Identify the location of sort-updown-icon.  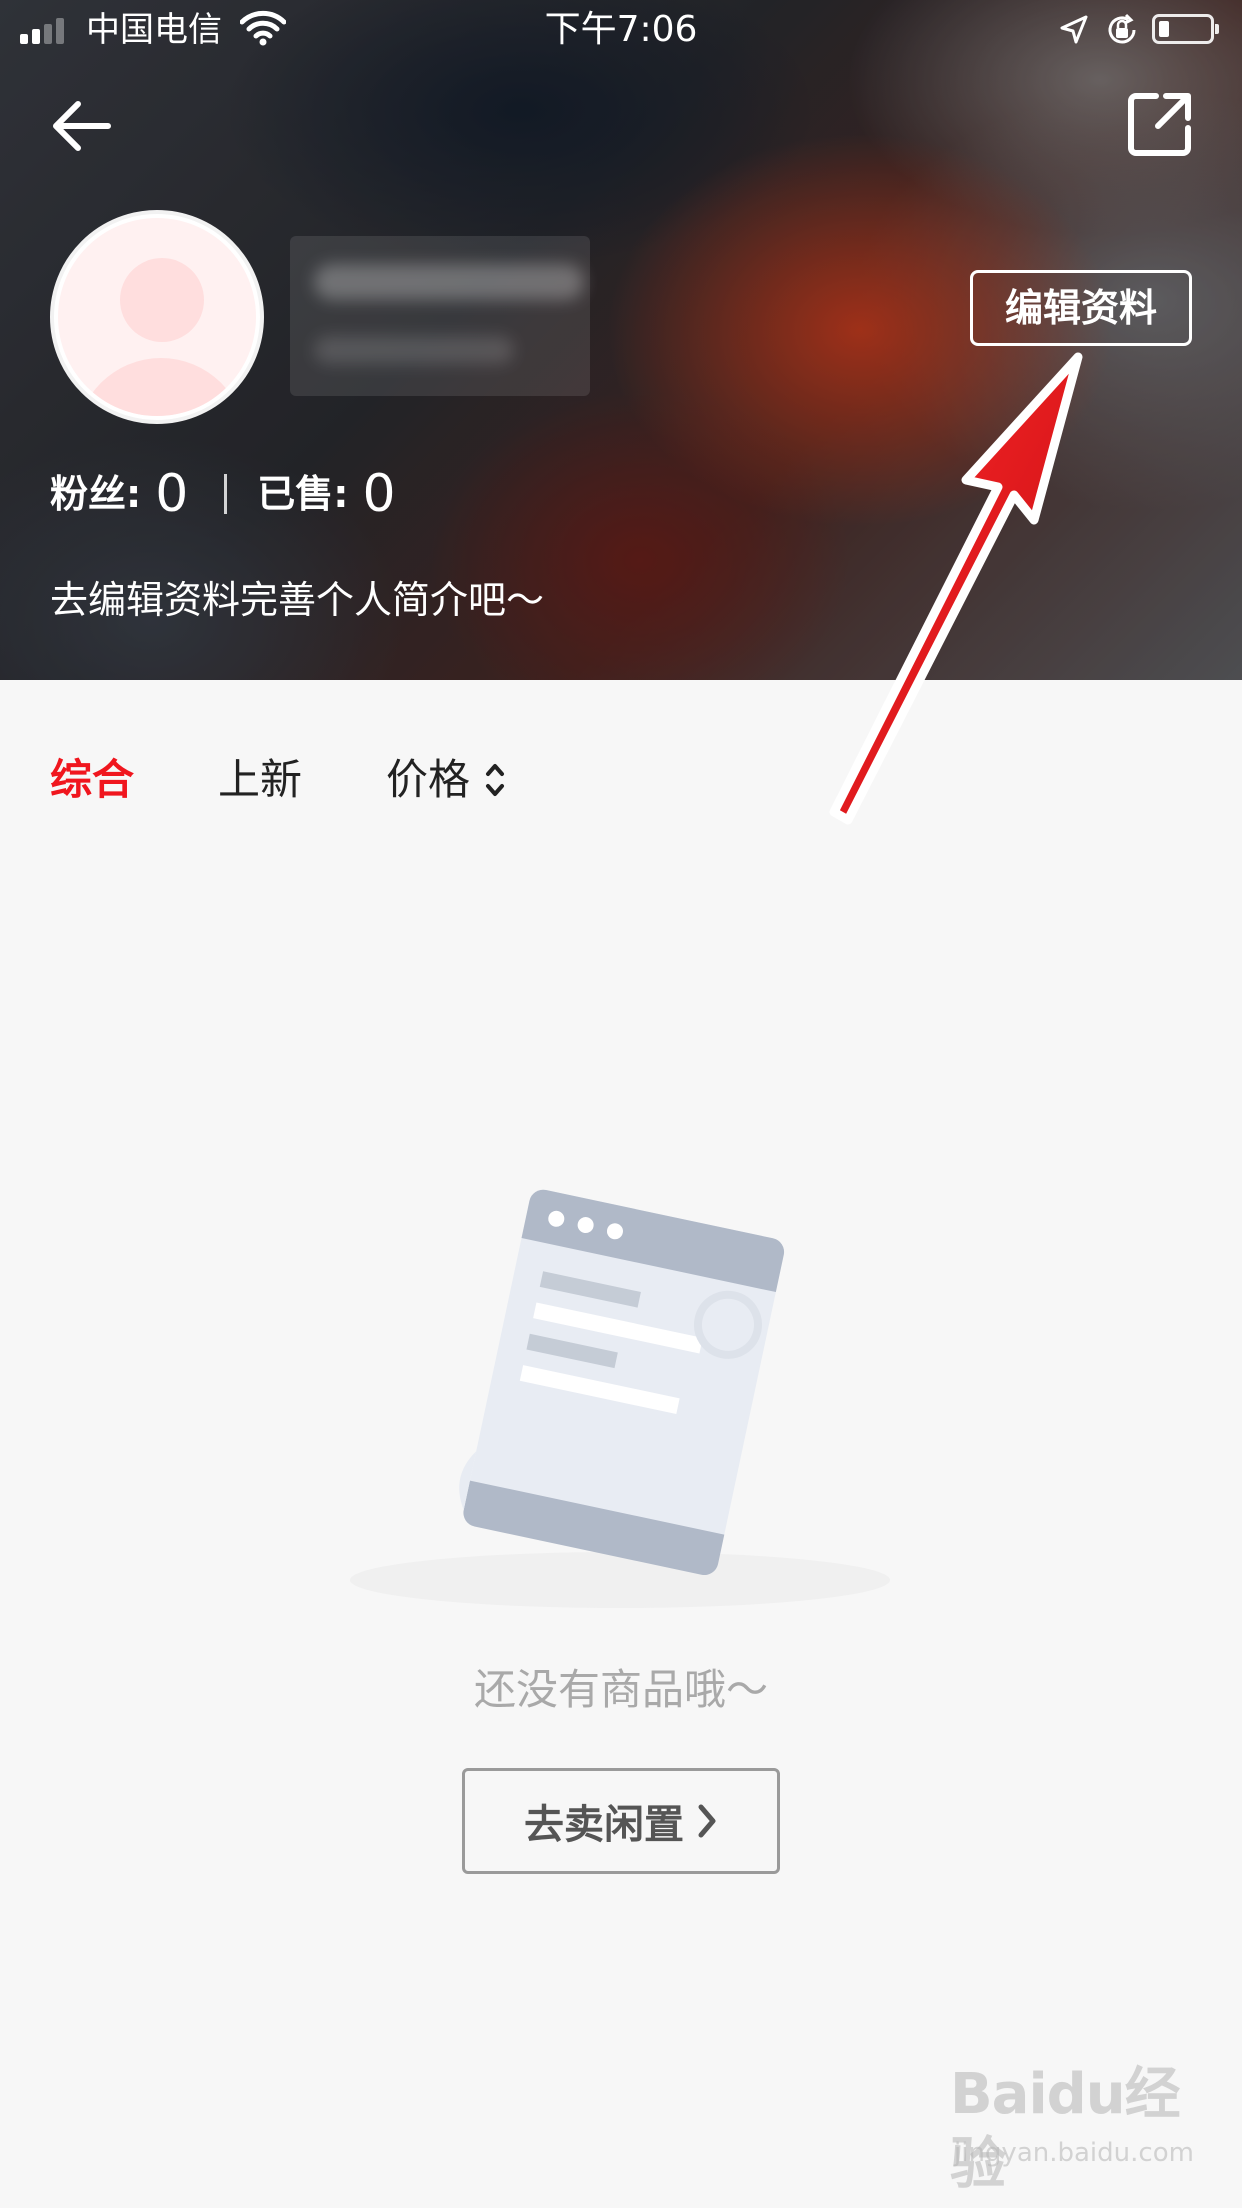
(495, 780).